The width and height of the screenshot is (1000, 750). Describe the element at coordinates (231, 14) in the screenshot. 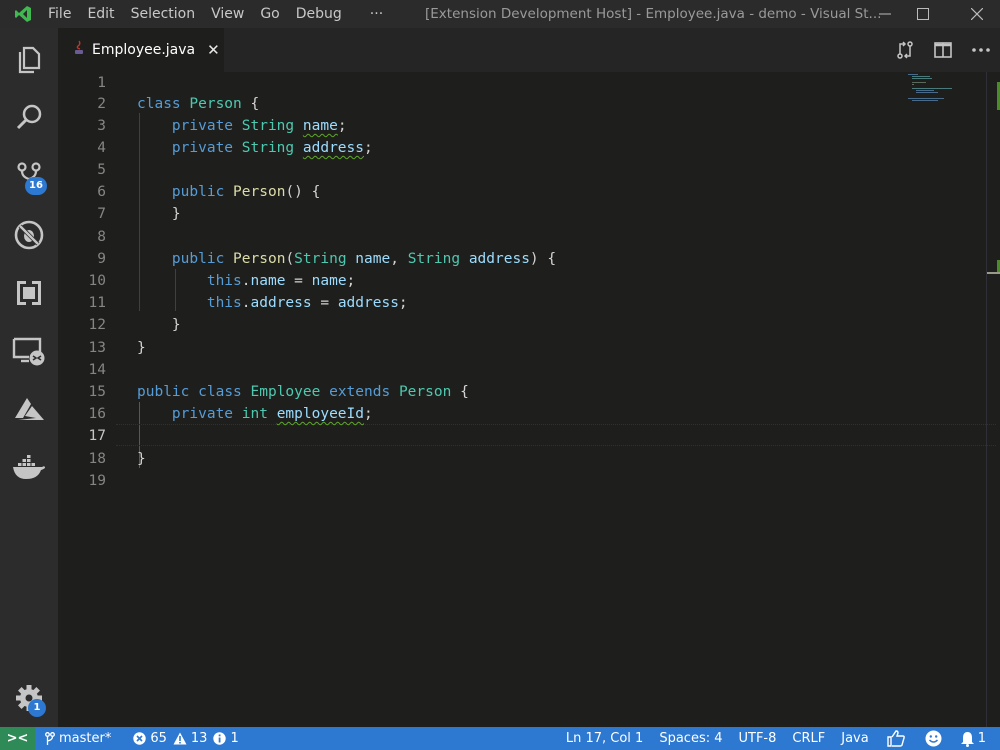

I see `menu-view: View` at that location.